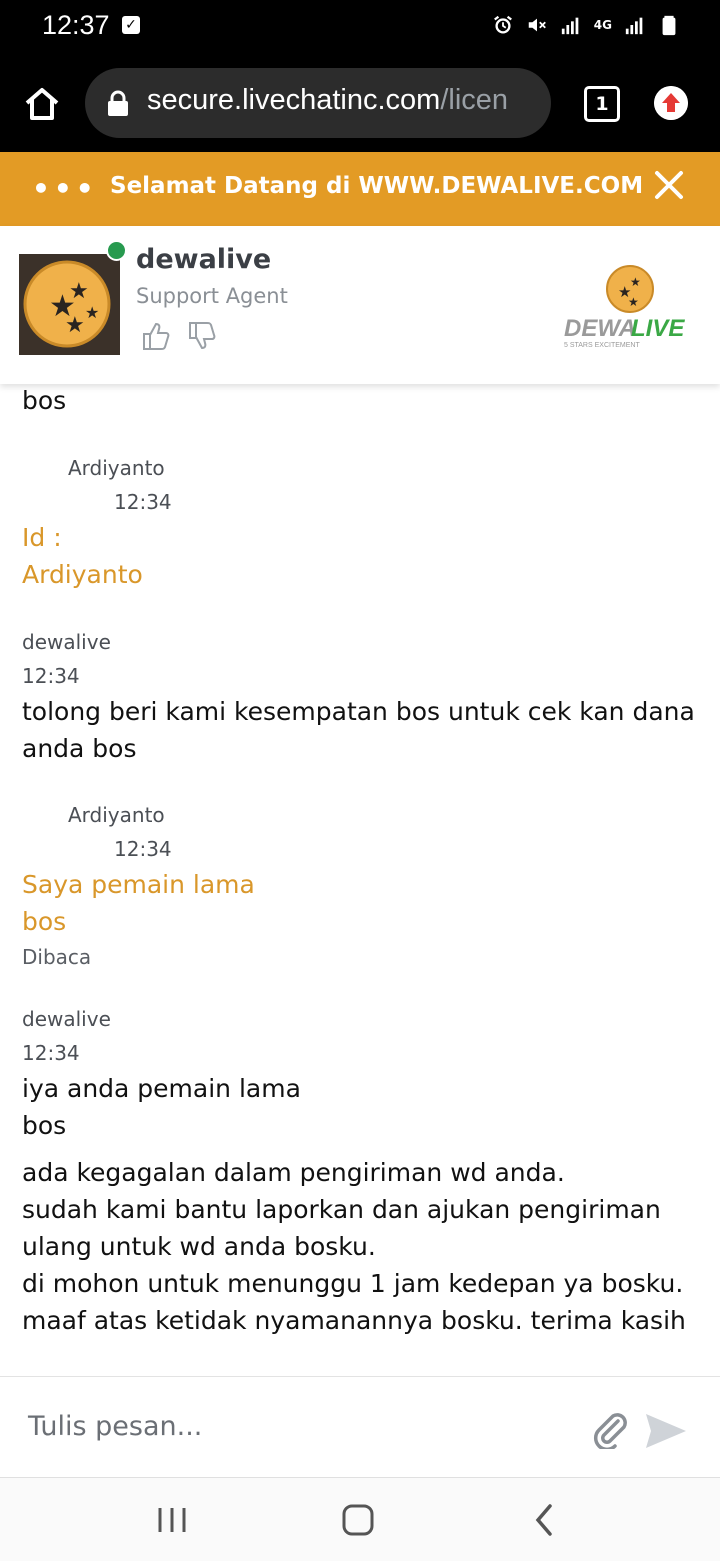 This screenshot has width=720, height=1561. Describe the element at coordinates (199, 1246) in the screenshot. I see `message-line: ulang untuk wd anda bosku.` at that location.